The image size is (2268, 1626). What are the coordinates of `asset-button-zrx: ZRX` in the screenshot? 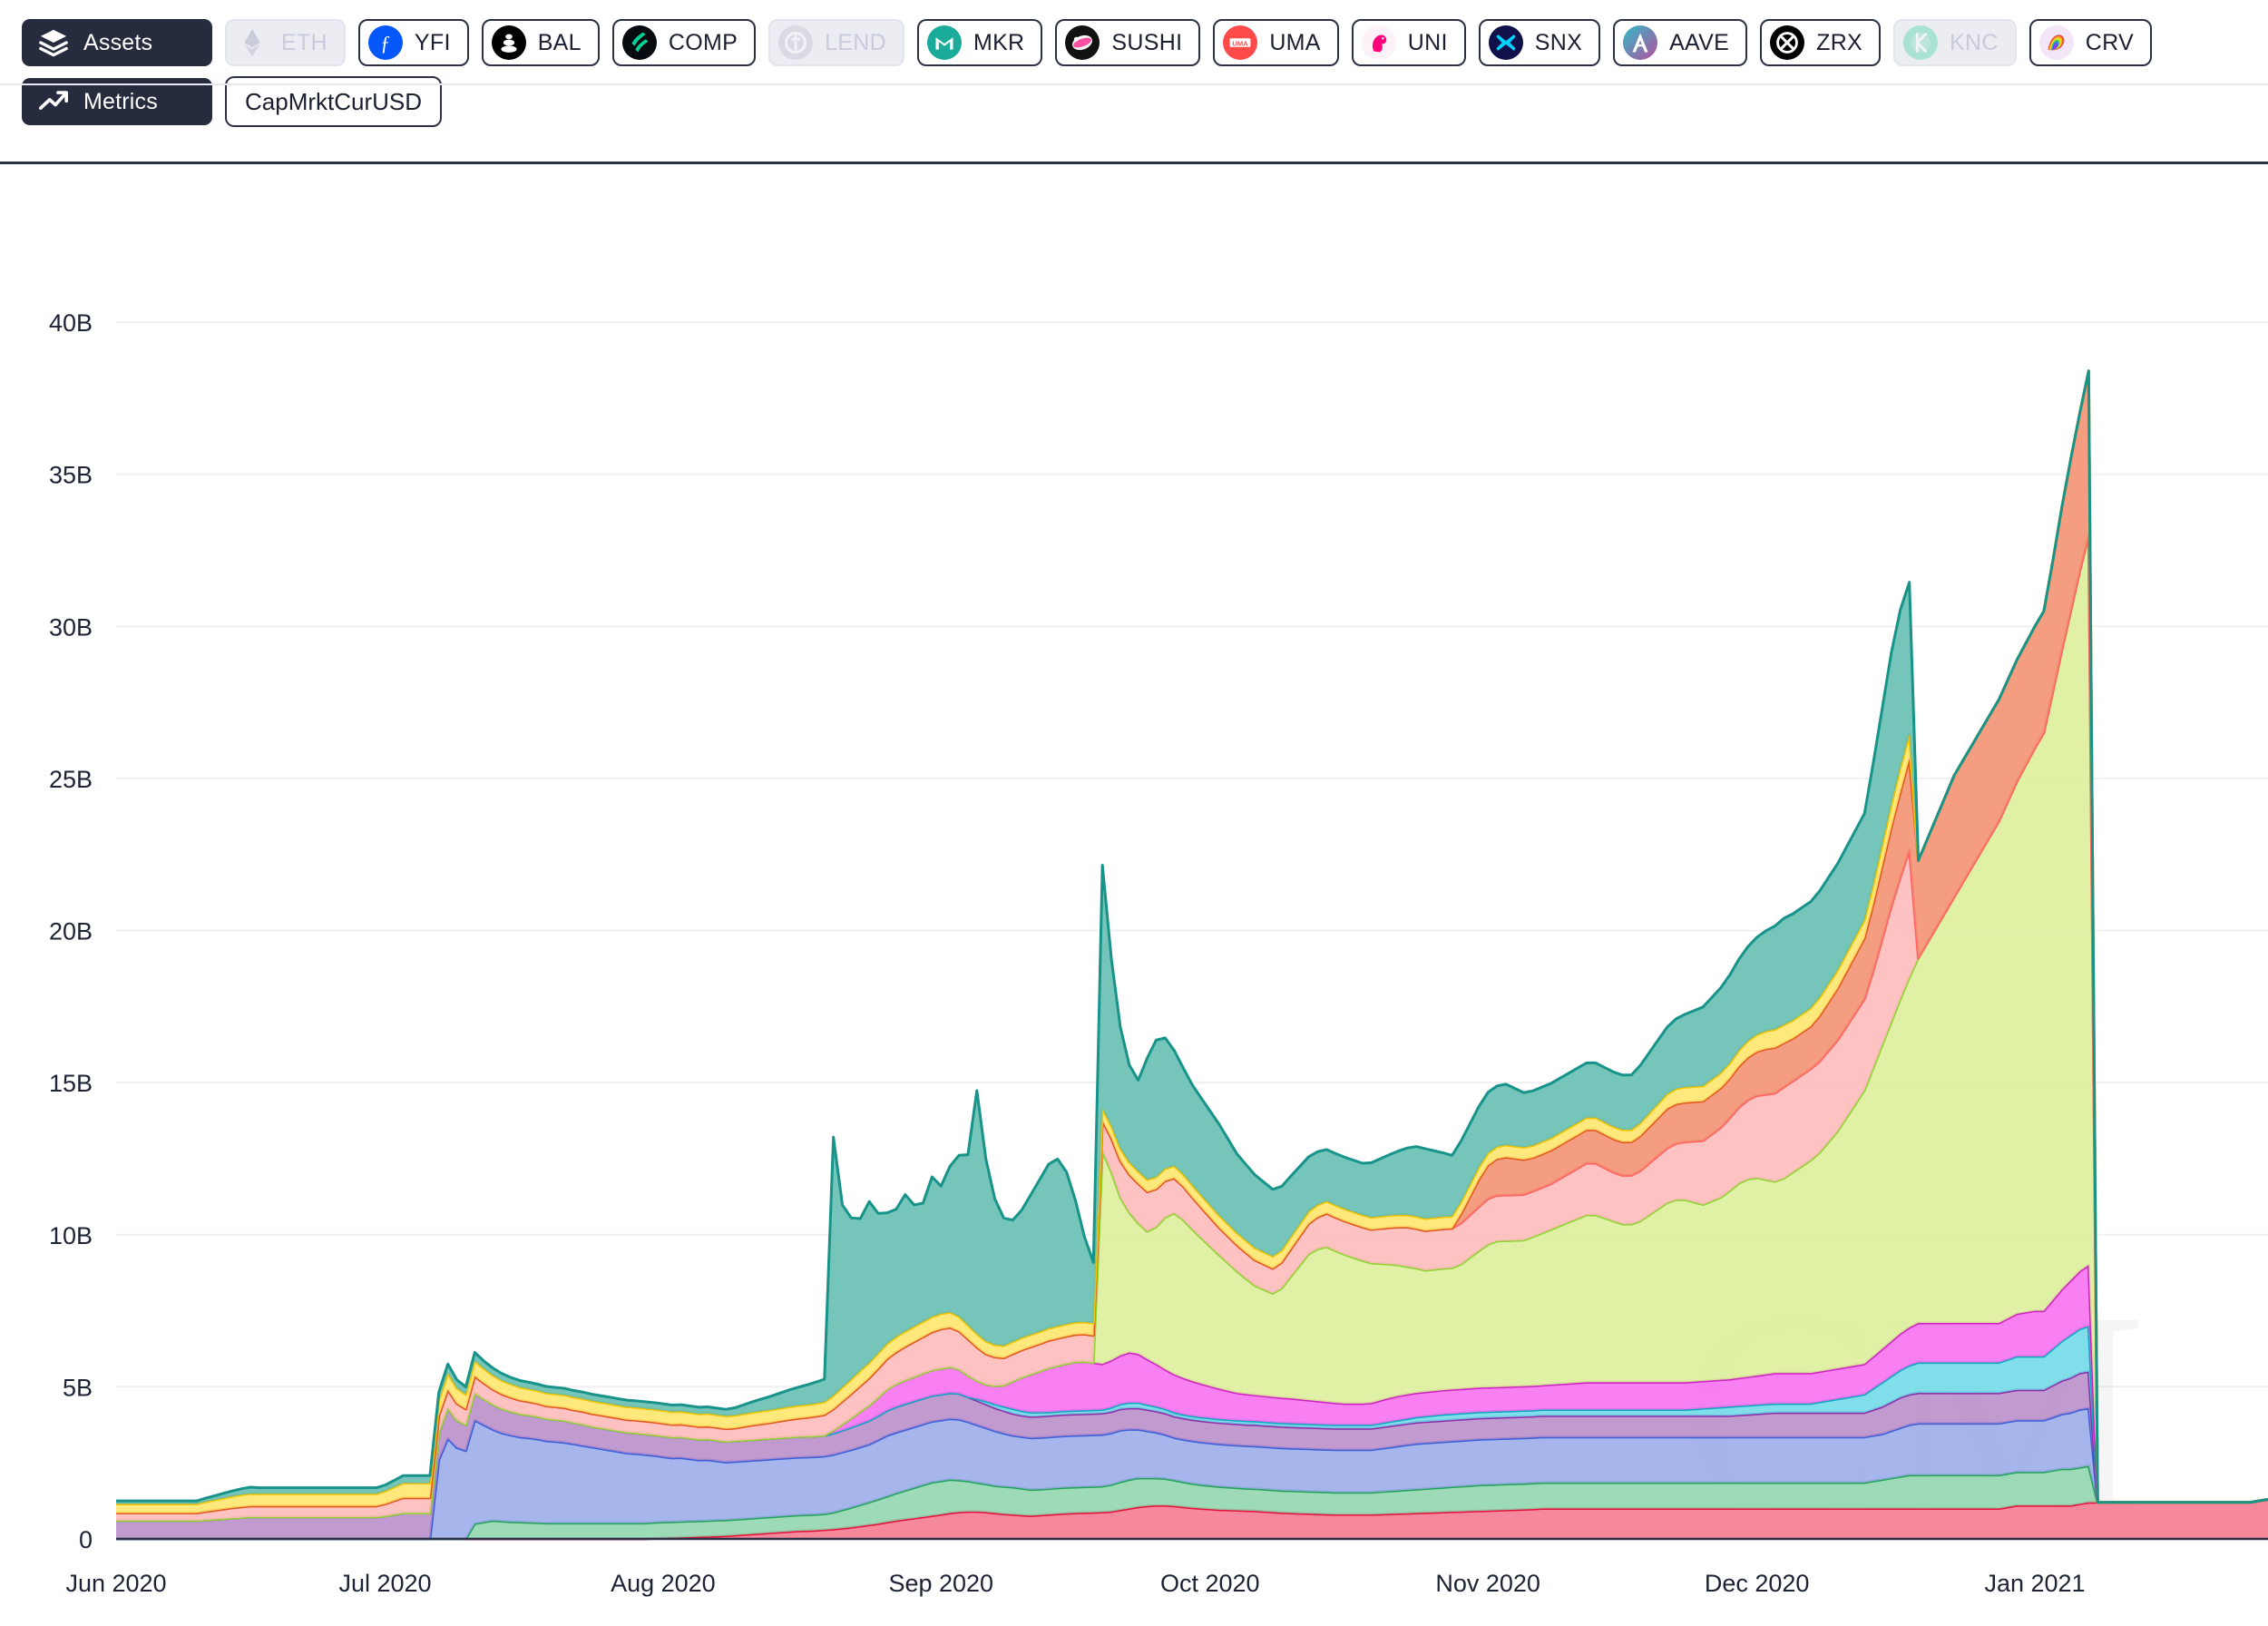 It's located at (1821, 42).